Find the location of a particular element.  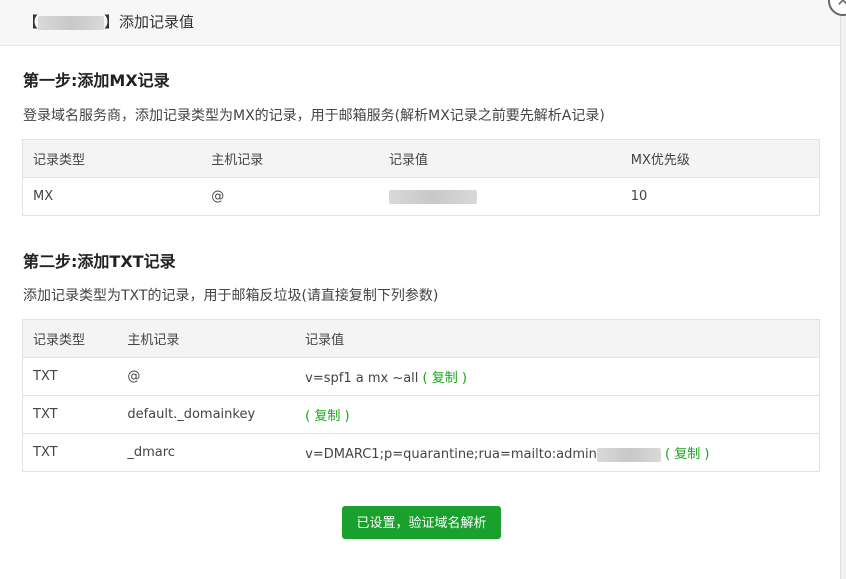

step2-description: 添加记录类型为TXT的记录，用于邮箱反垃圾(请直接复制下列参数) is located at coordinates (231, 296).